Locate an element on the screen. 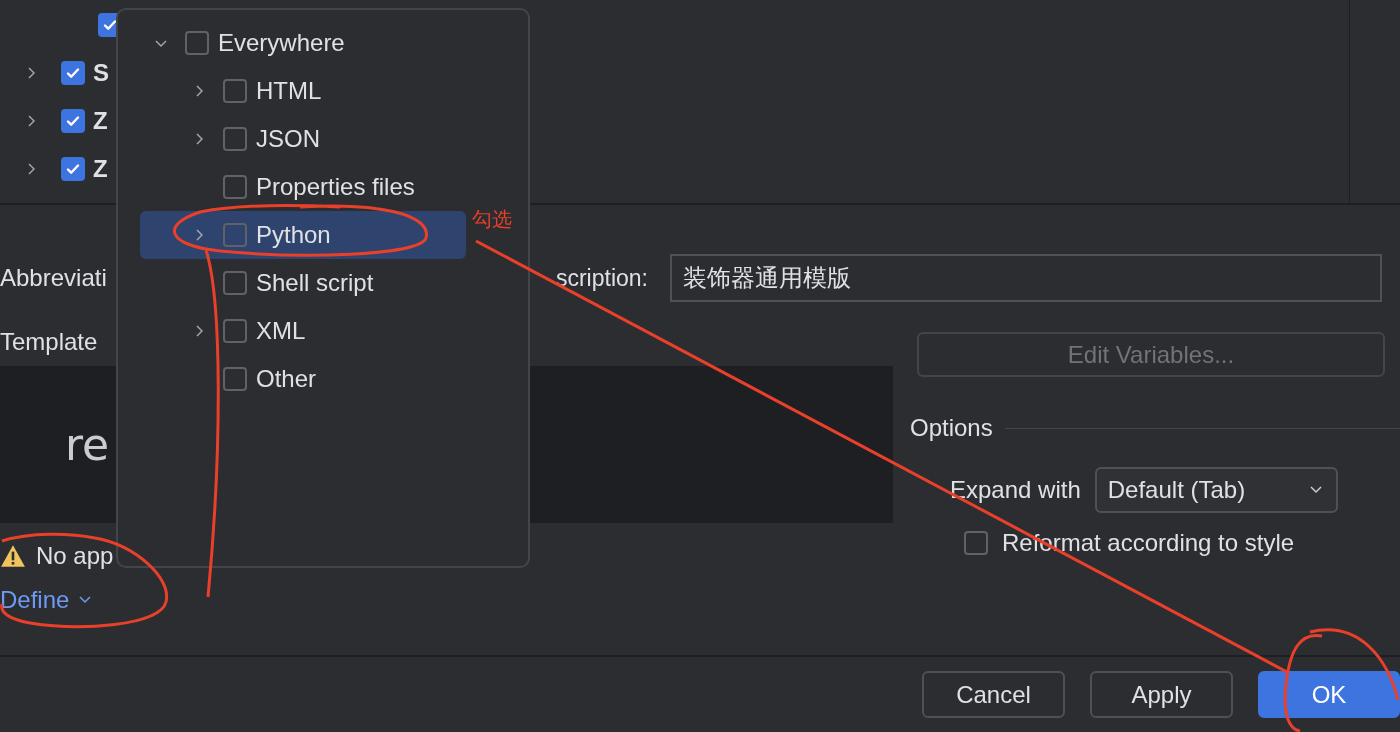  field-label: Expand with is located at coordinates (1015, 490).